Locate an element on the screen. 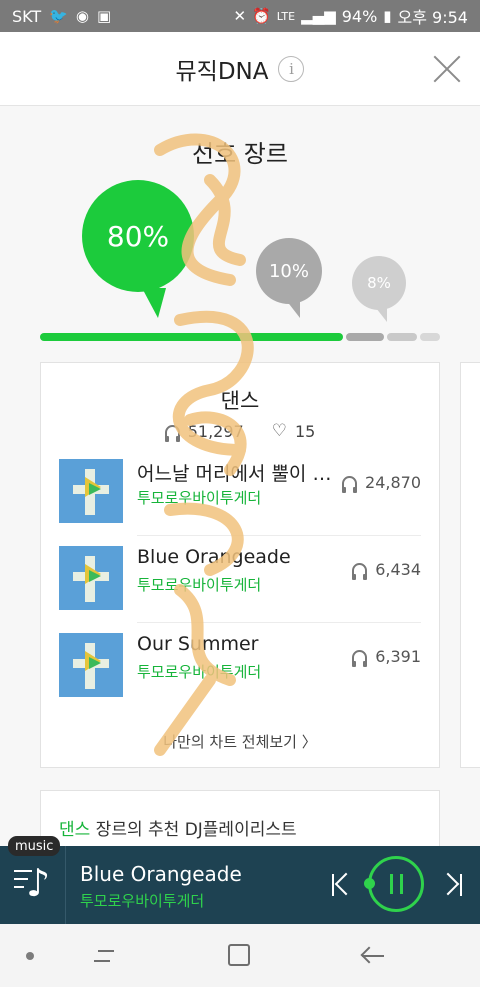 This screenshot has height=987, width=480. system-nav-bar is located at coordinates (240, 955).